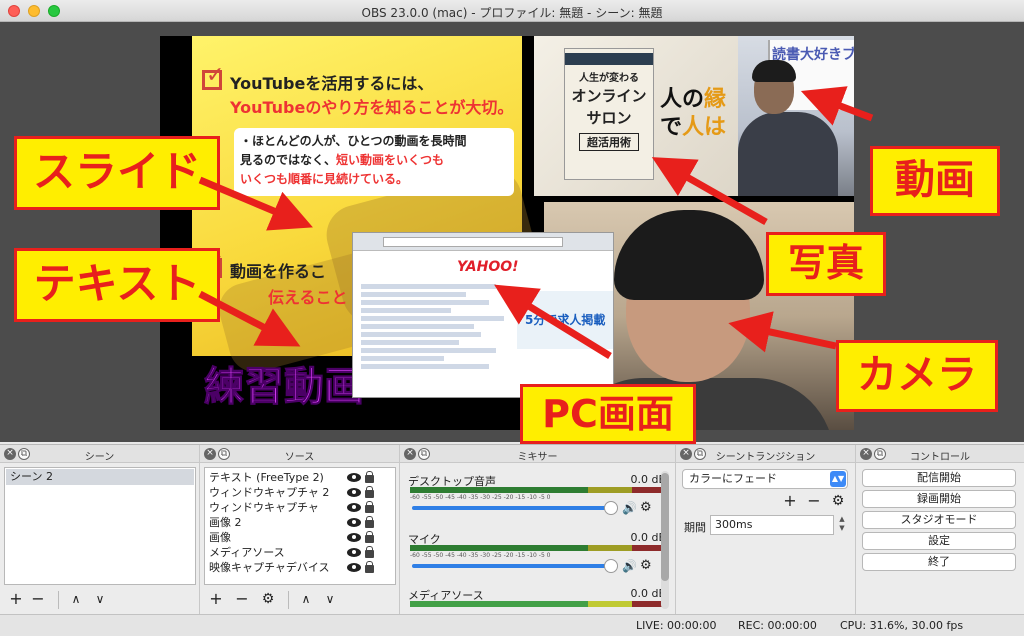 The width and height of the screenshot is (1024, 636). I want to click on browser-url-bar, so click(473, 242).